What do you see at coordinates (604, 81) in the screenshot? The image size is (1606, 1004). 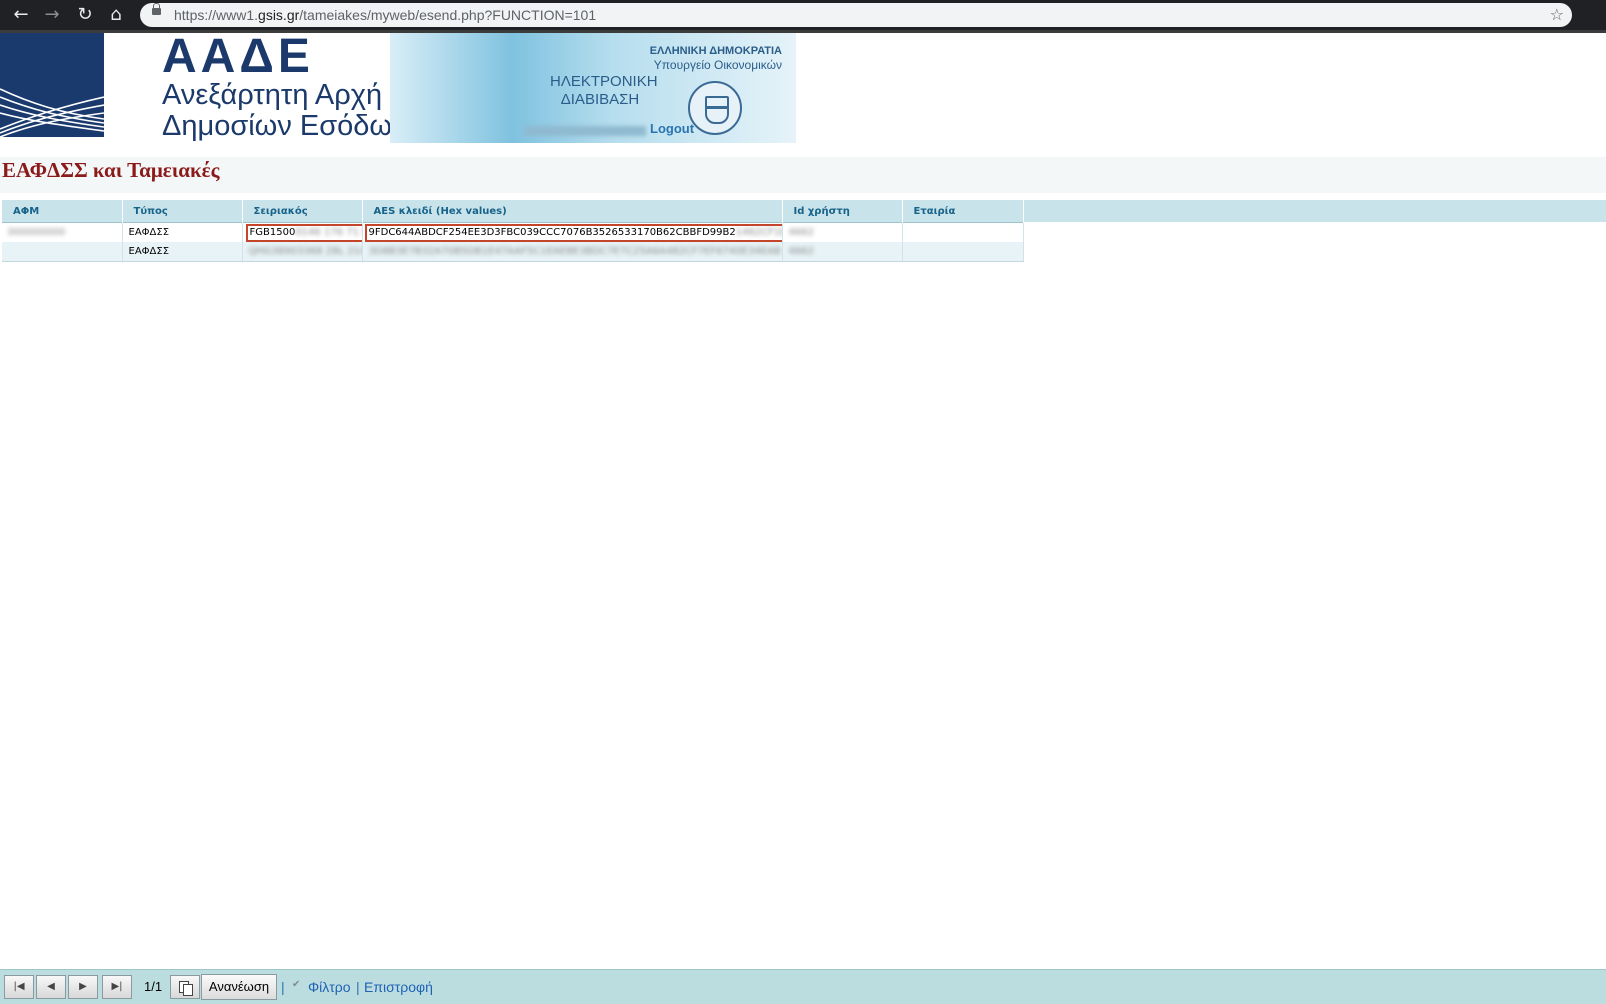 I see `service-line1: ΗΛΕΚΤΡΟΝΙΚΗ` at bounding box center [604, 81].